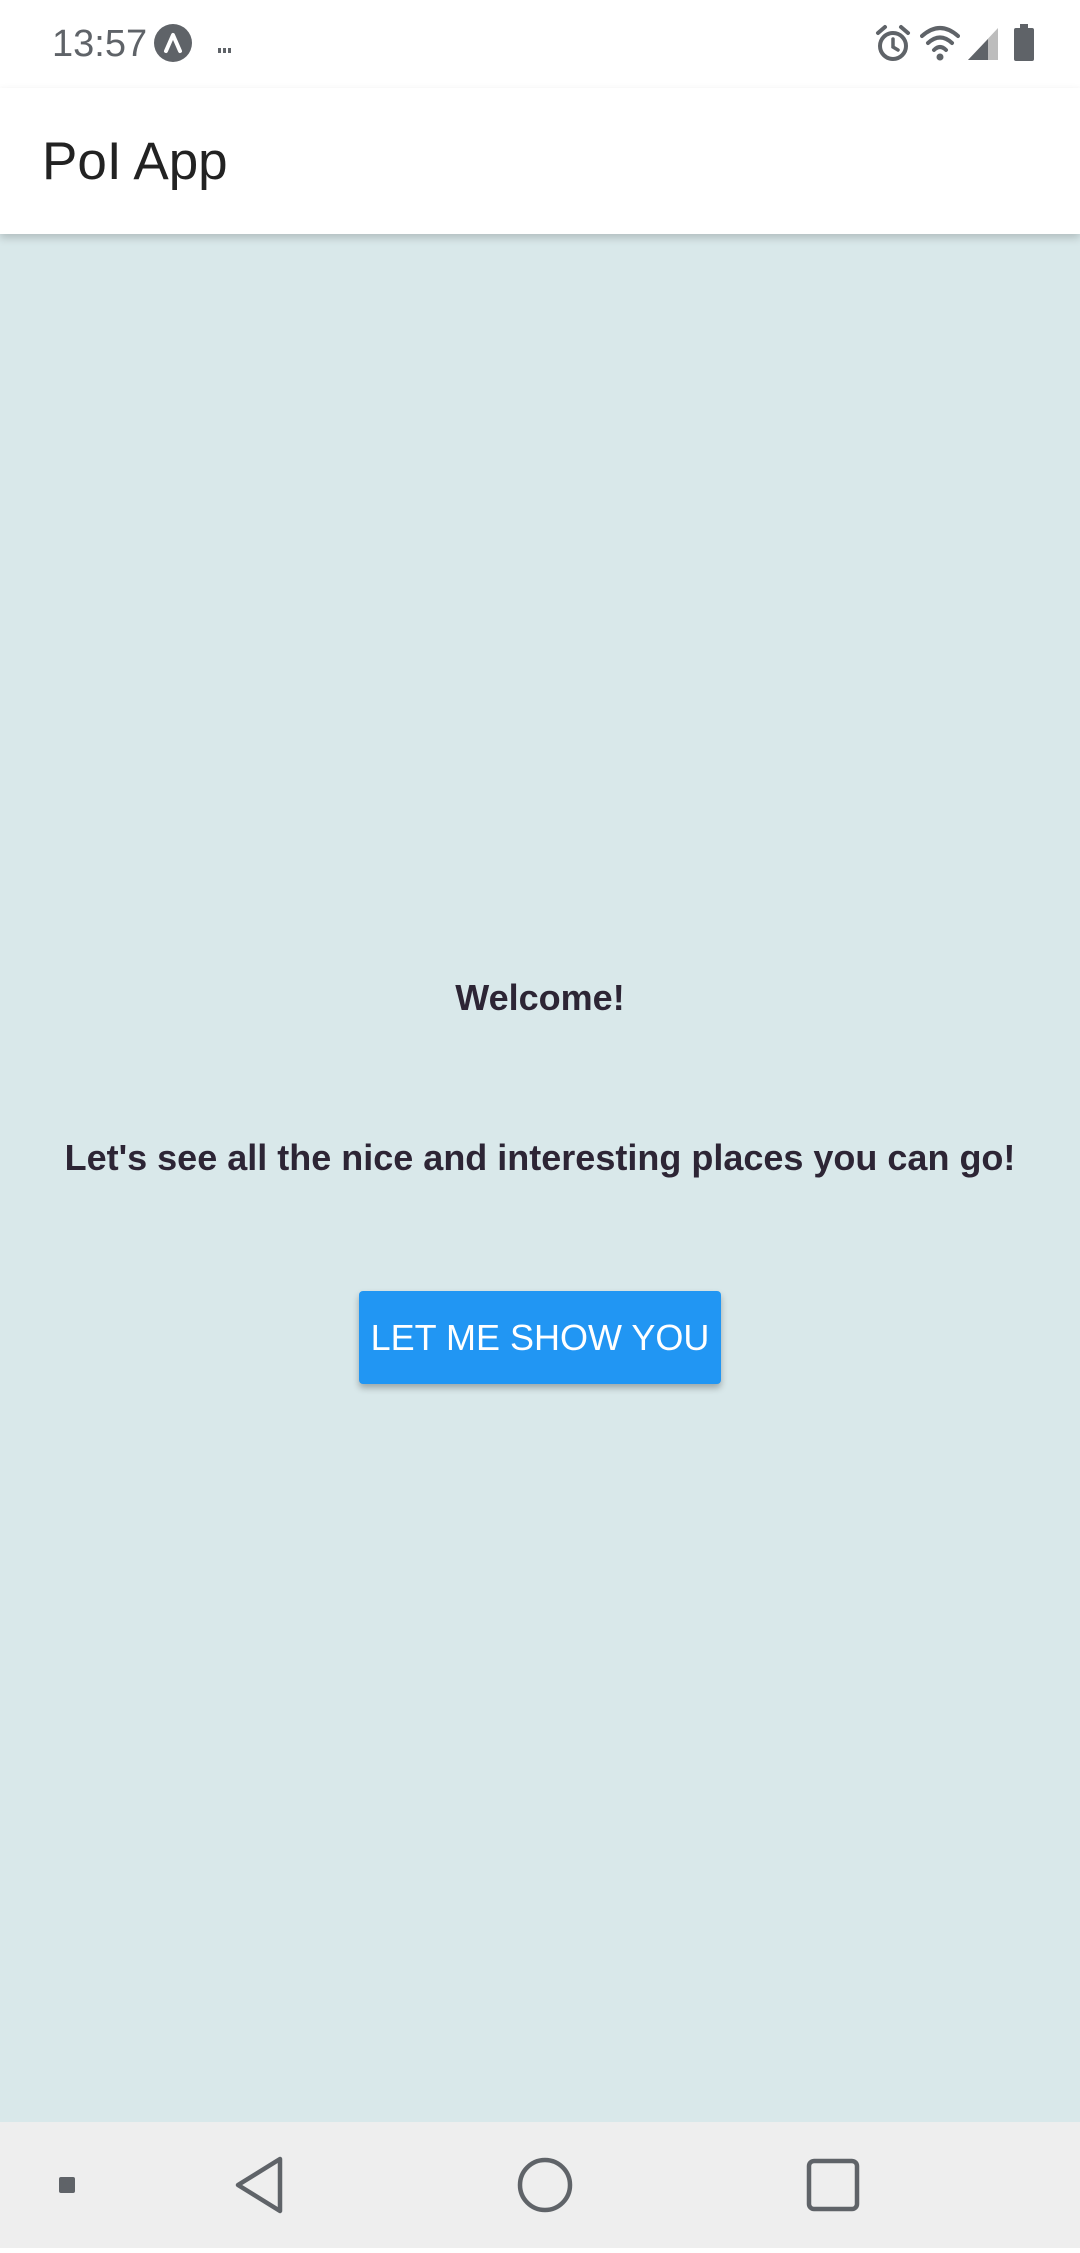 The width and height of the screenshot is (1080, 2253). What do you see at coordinates (225, 46) in the screenshot?
I see `more-notifications-icon` at bounding box center [225, 46].